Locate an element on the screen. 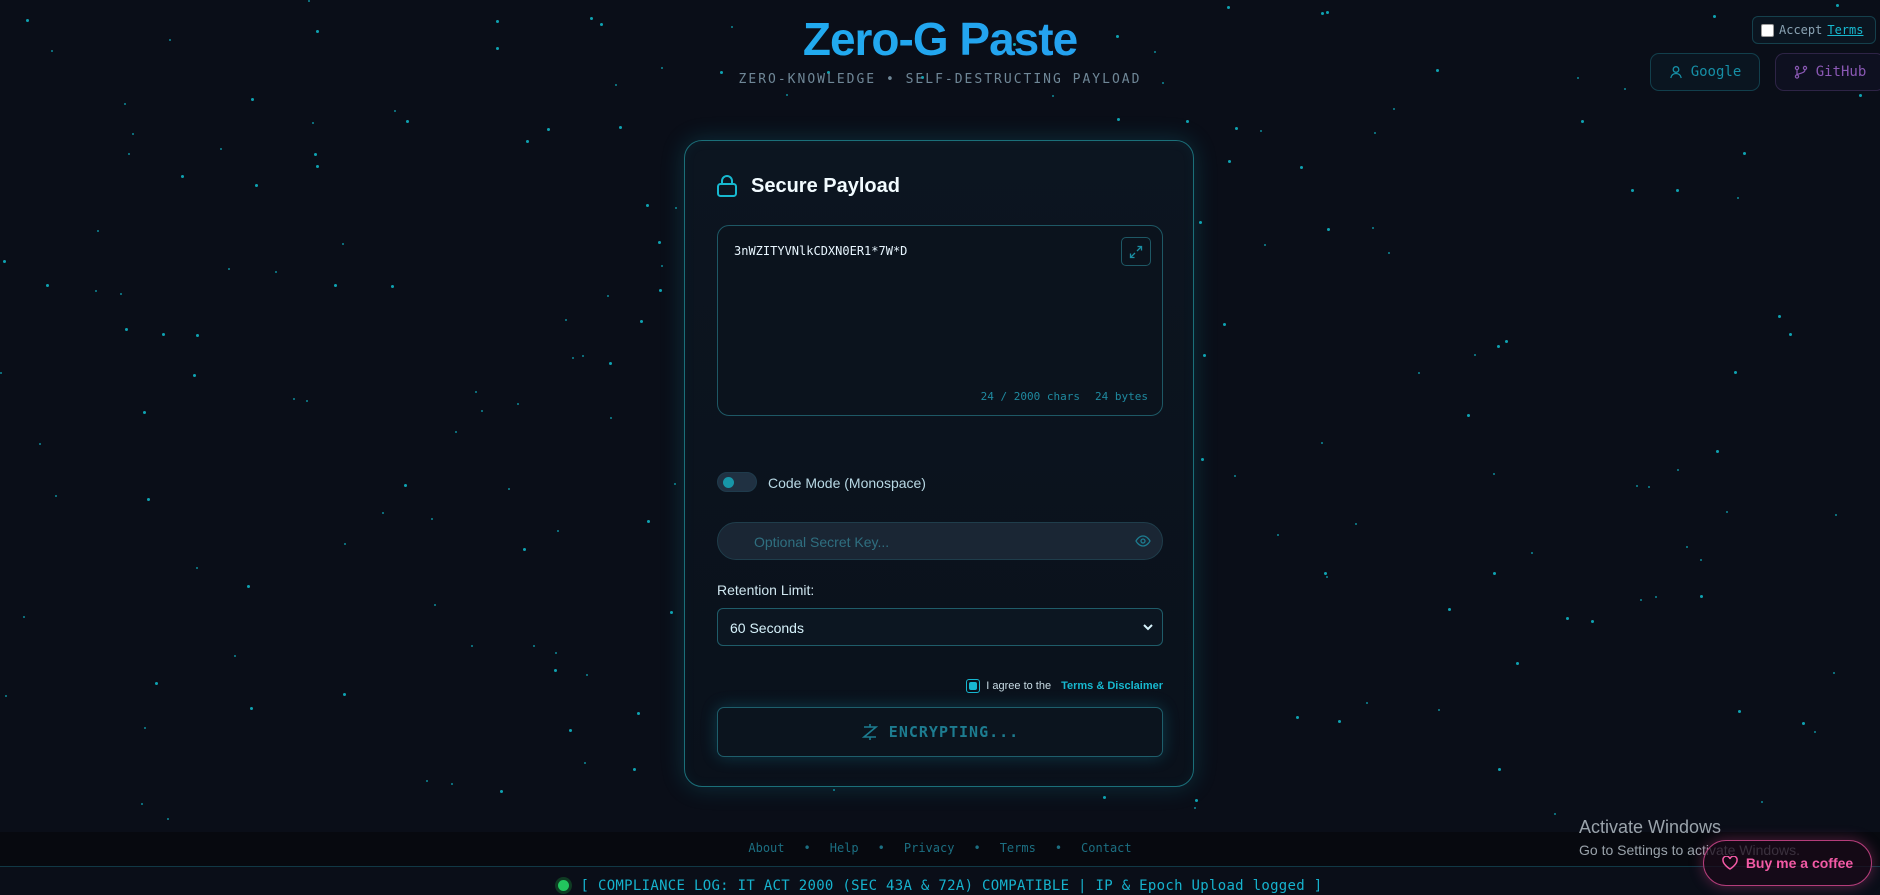 The image size is (1880, 895). code-mode-toggle is located at coordinates (737, 482).